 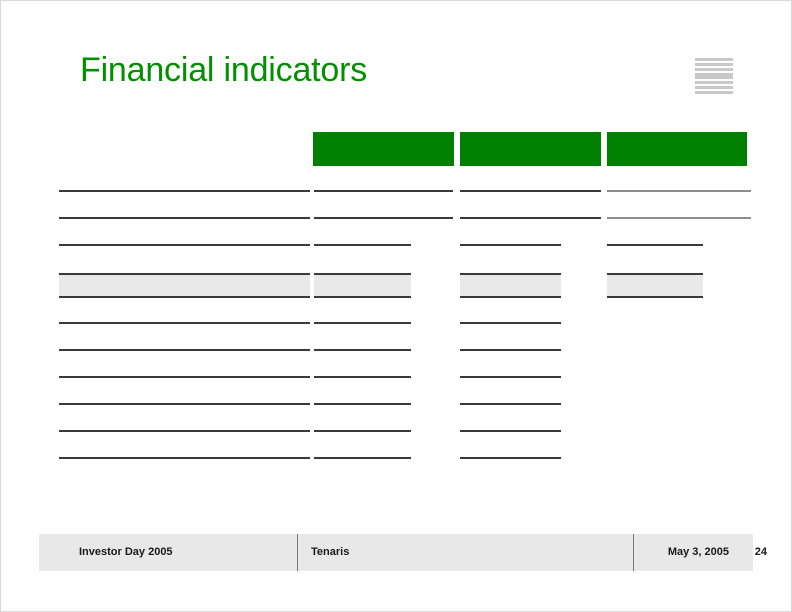 I want to click on footer-page-number: 24, so click(x=760, y=552).